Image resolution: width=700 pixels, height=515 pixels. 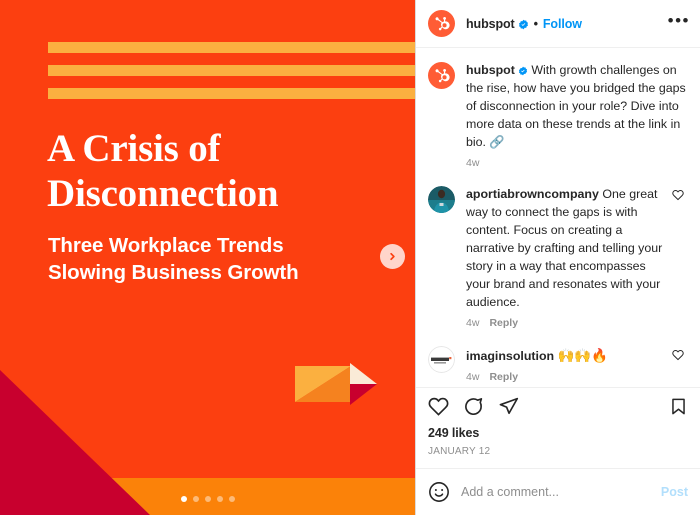 I want to click on media-subheadline-line-1: Three Workplace Trends, so click(x=166, y=245).